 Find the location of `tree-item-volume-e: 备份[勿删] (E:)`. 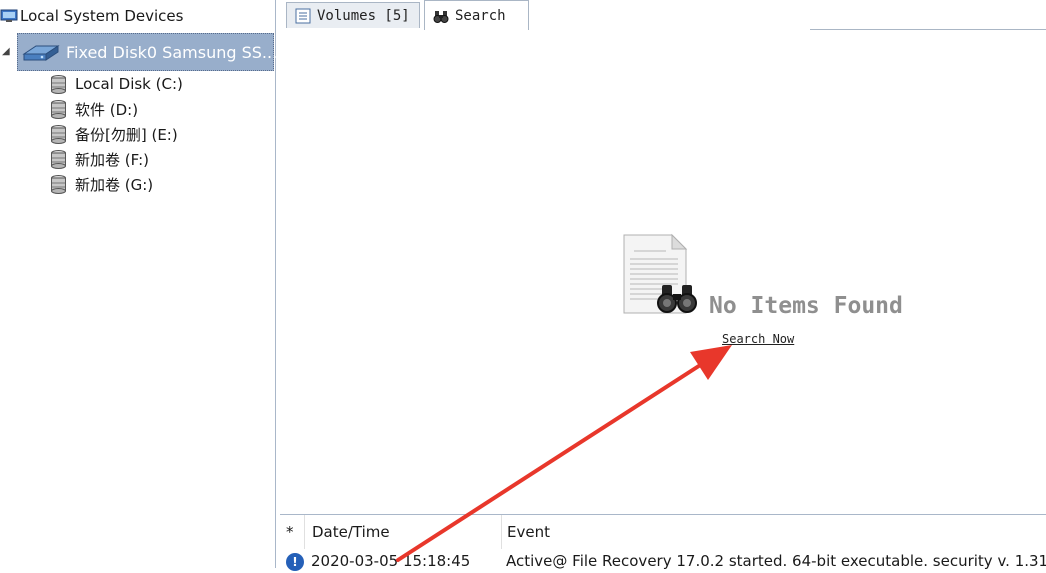

tree-item-volume-e: 备份[勿删] (E:) is located at coordinates (114, 134).